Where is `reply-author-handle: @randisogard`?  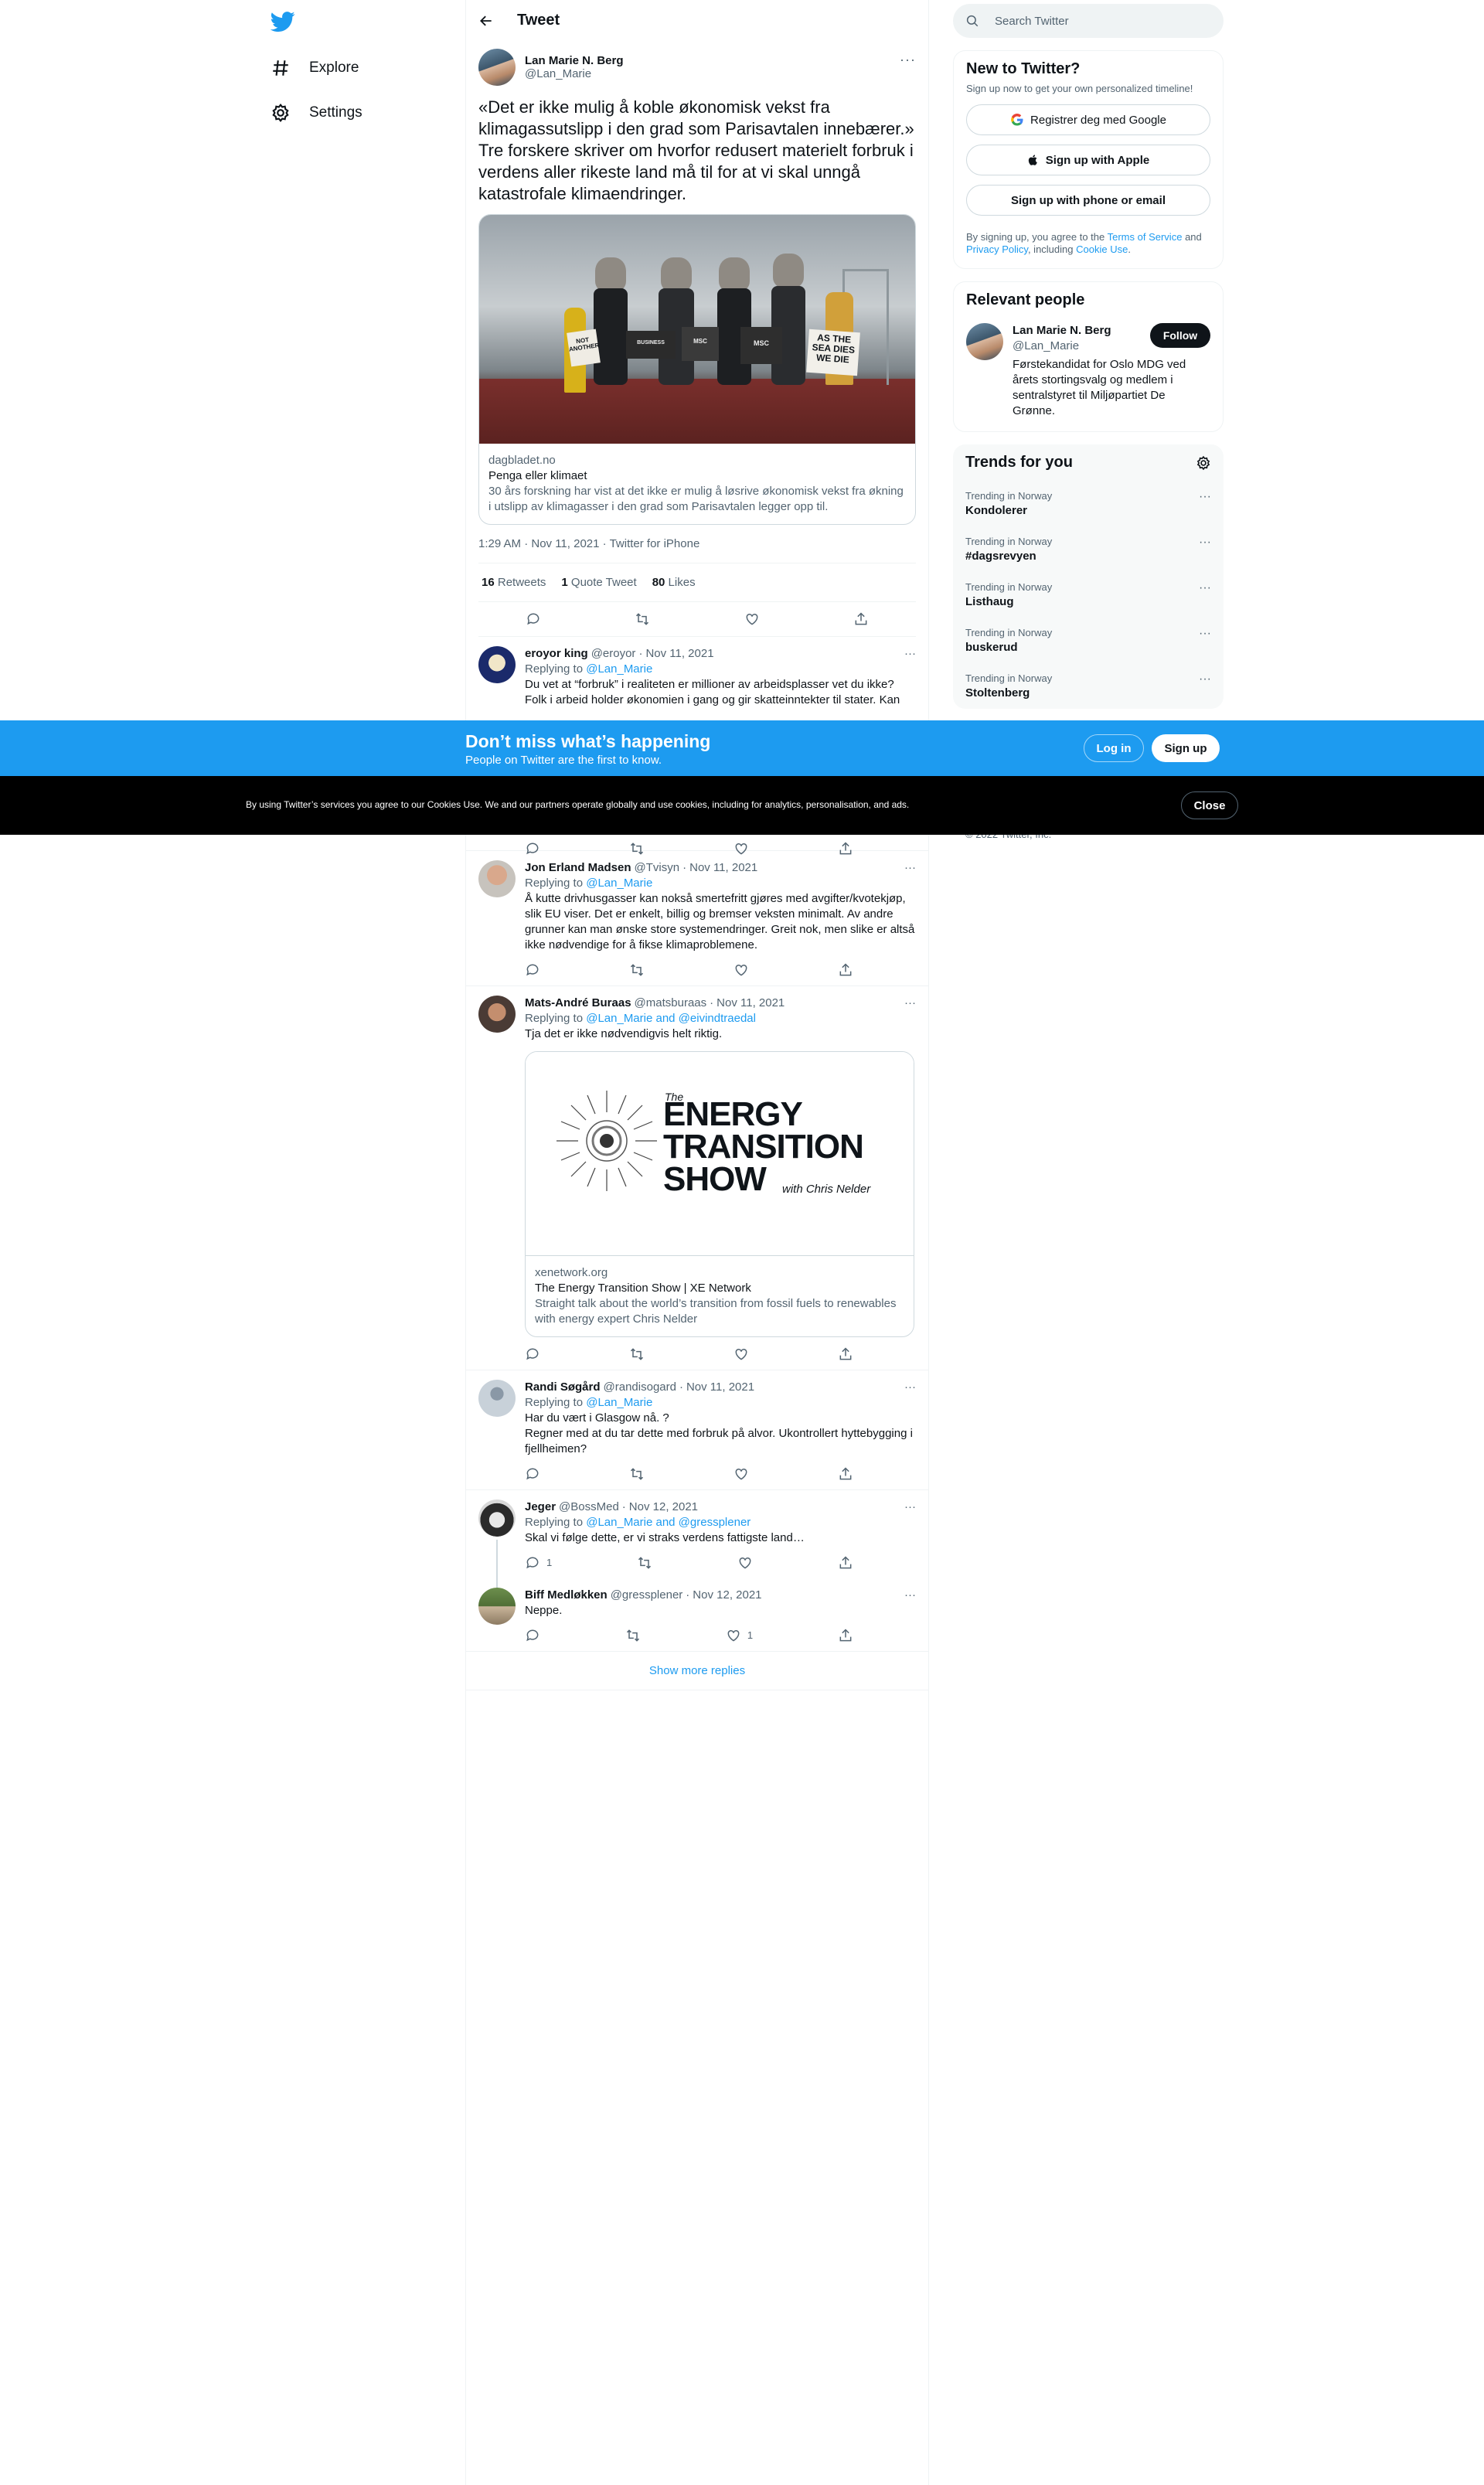 reply-author-handle: @randisogard is located at coordinates (640, 1387).